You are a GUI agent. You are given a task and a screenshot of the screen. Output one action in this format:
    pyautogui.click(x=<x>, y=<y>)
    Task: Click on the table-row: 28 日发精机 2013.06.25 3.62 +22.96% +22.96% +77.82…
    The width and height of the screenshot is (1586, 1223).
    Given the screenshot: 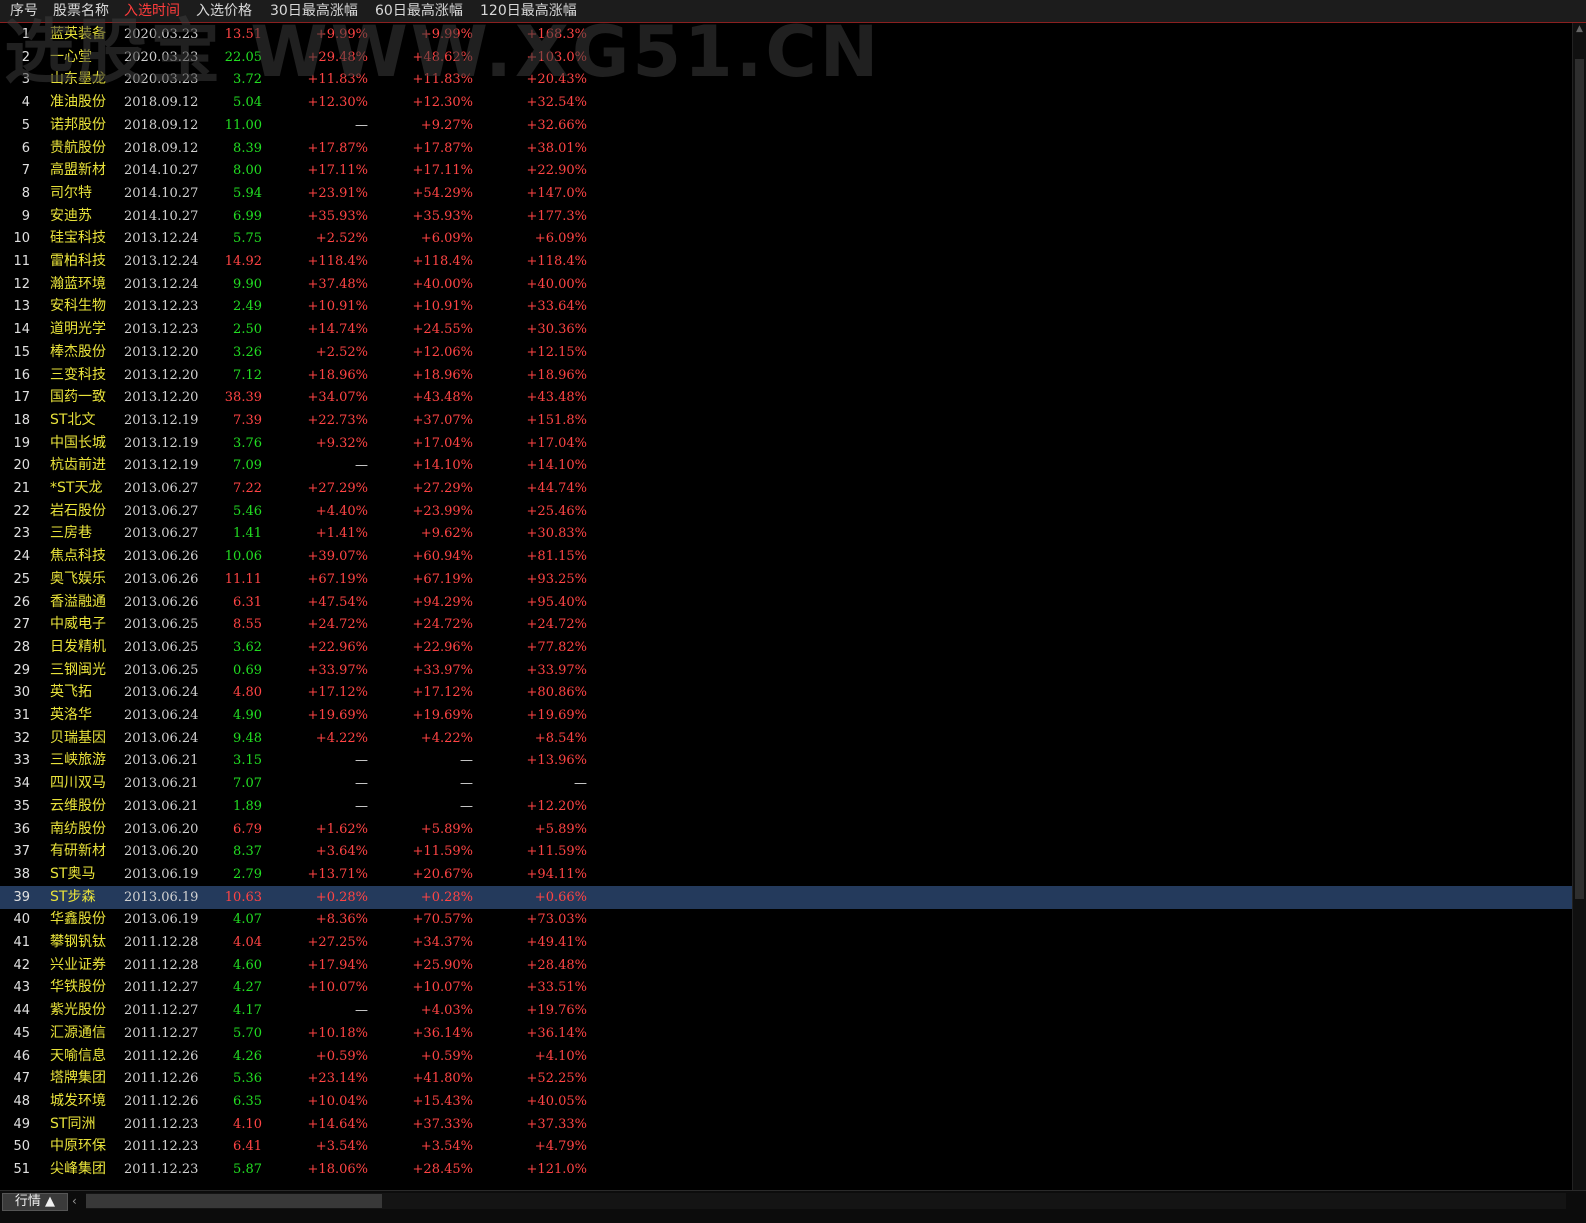 What is the action you would take?
    pyautogui.click(x=786, y=647)
    